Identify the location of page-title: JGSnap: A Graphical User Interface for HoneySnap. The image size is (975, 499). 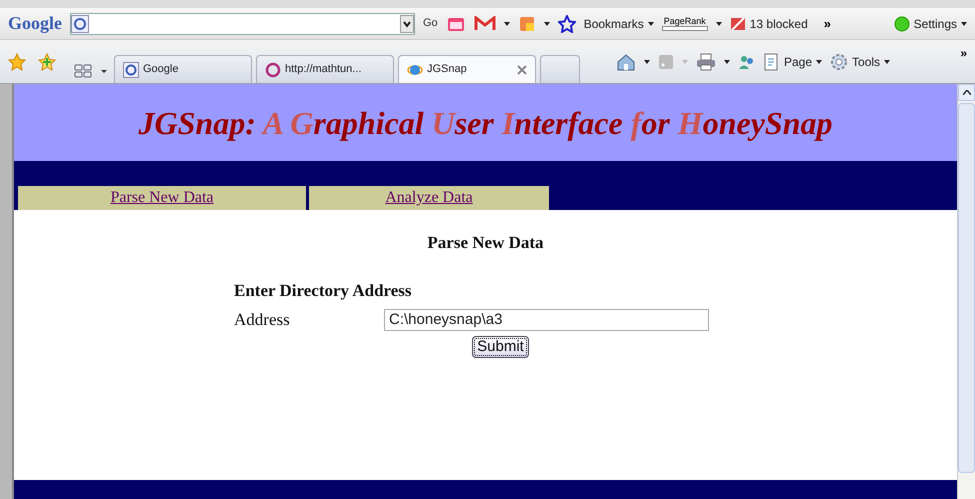
(485, 123).